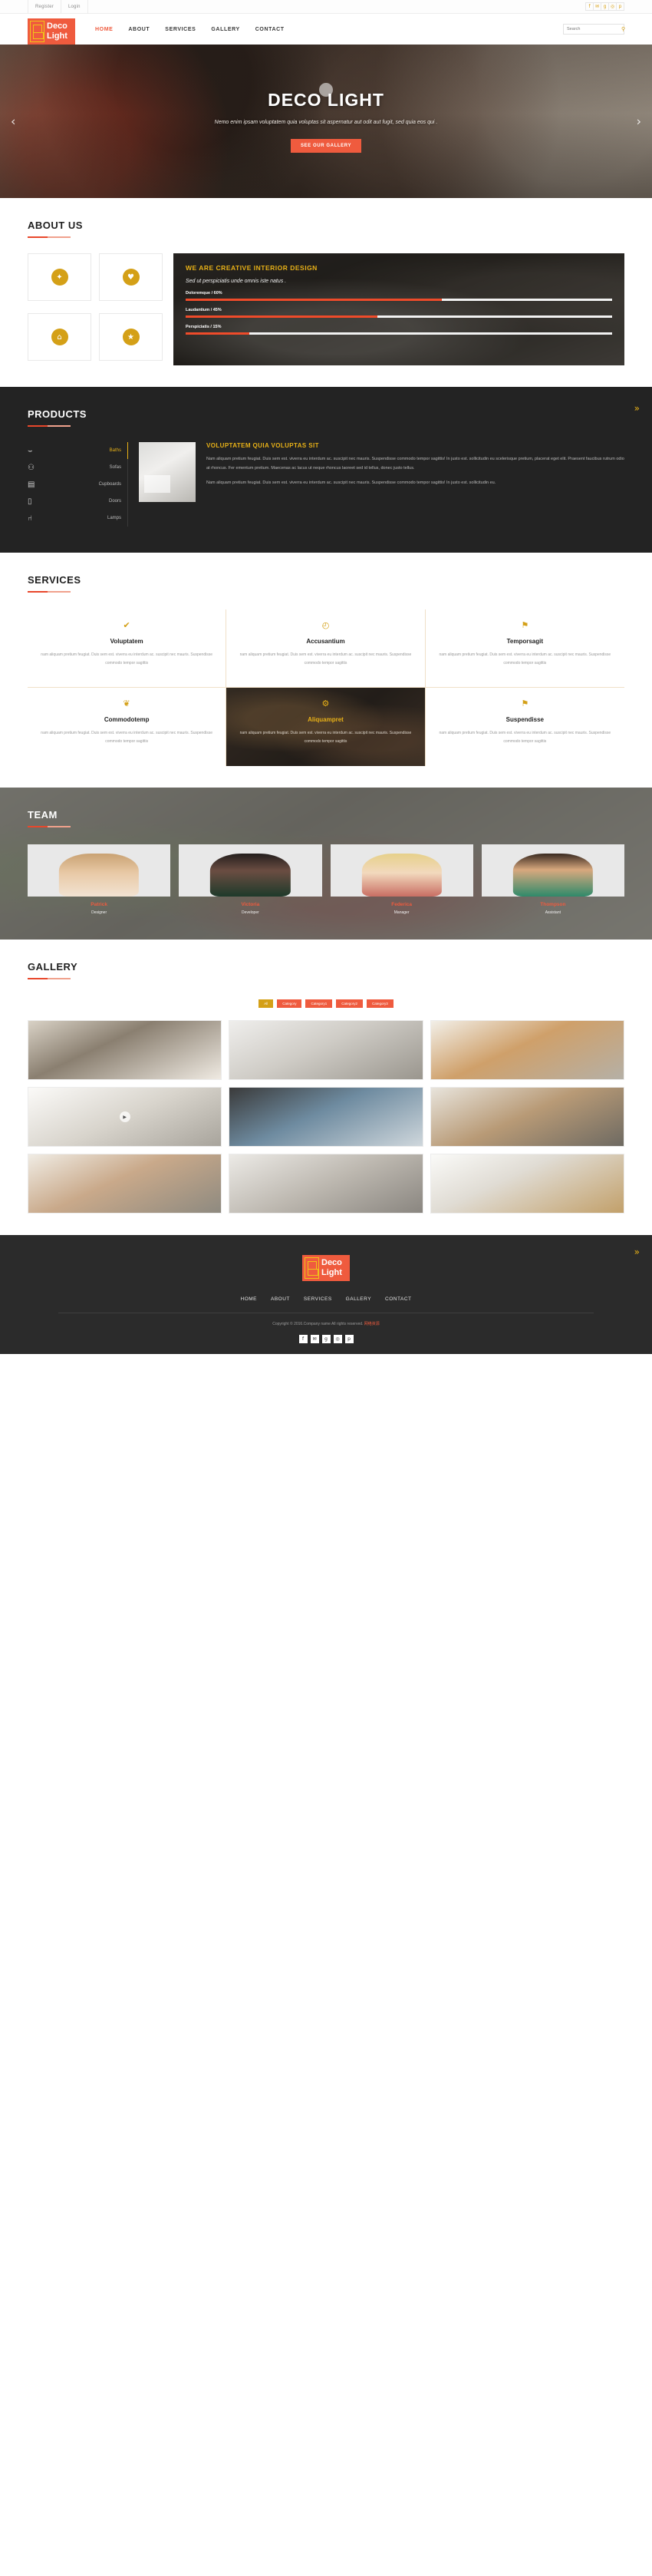  Describe the element at coordinates (204, 293) in the screenshot. I see `skill-label: Doloremque / 60%` at that location.